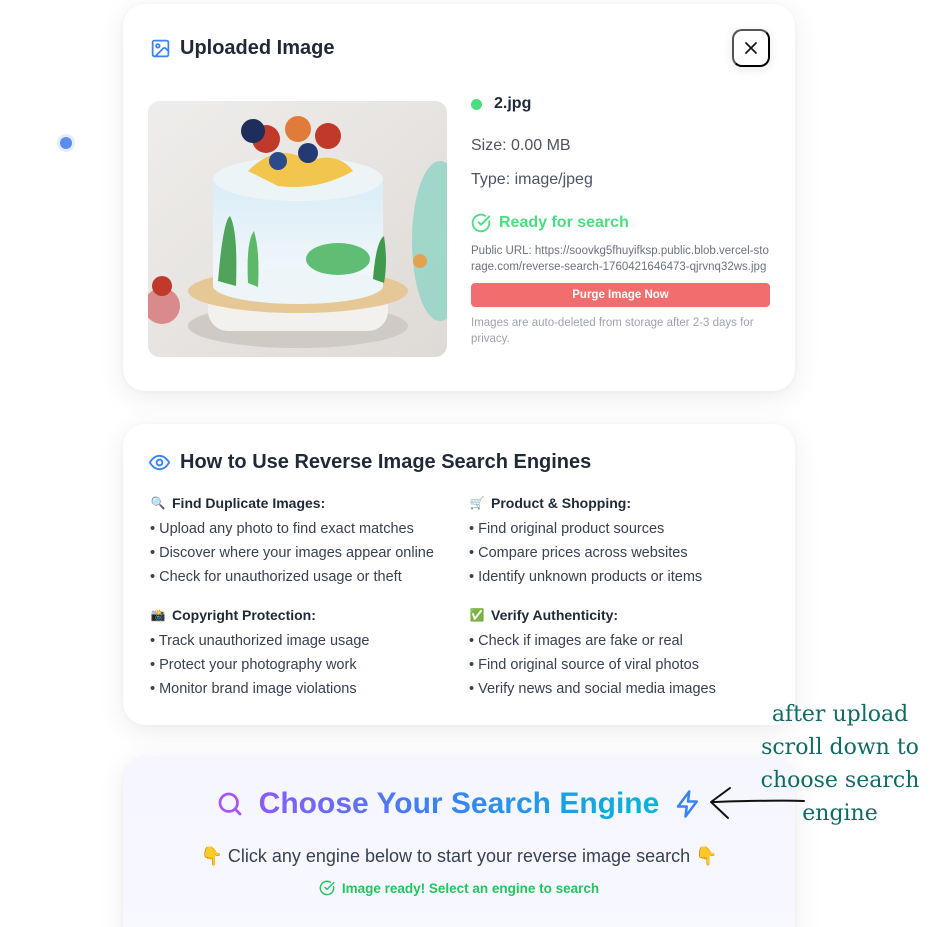 The image size is (943, 927). Describe the element at coordinates (386, 462) in the screenshot. I see `how-to-title: How to Use Reverse Image Search Engines` at that location.